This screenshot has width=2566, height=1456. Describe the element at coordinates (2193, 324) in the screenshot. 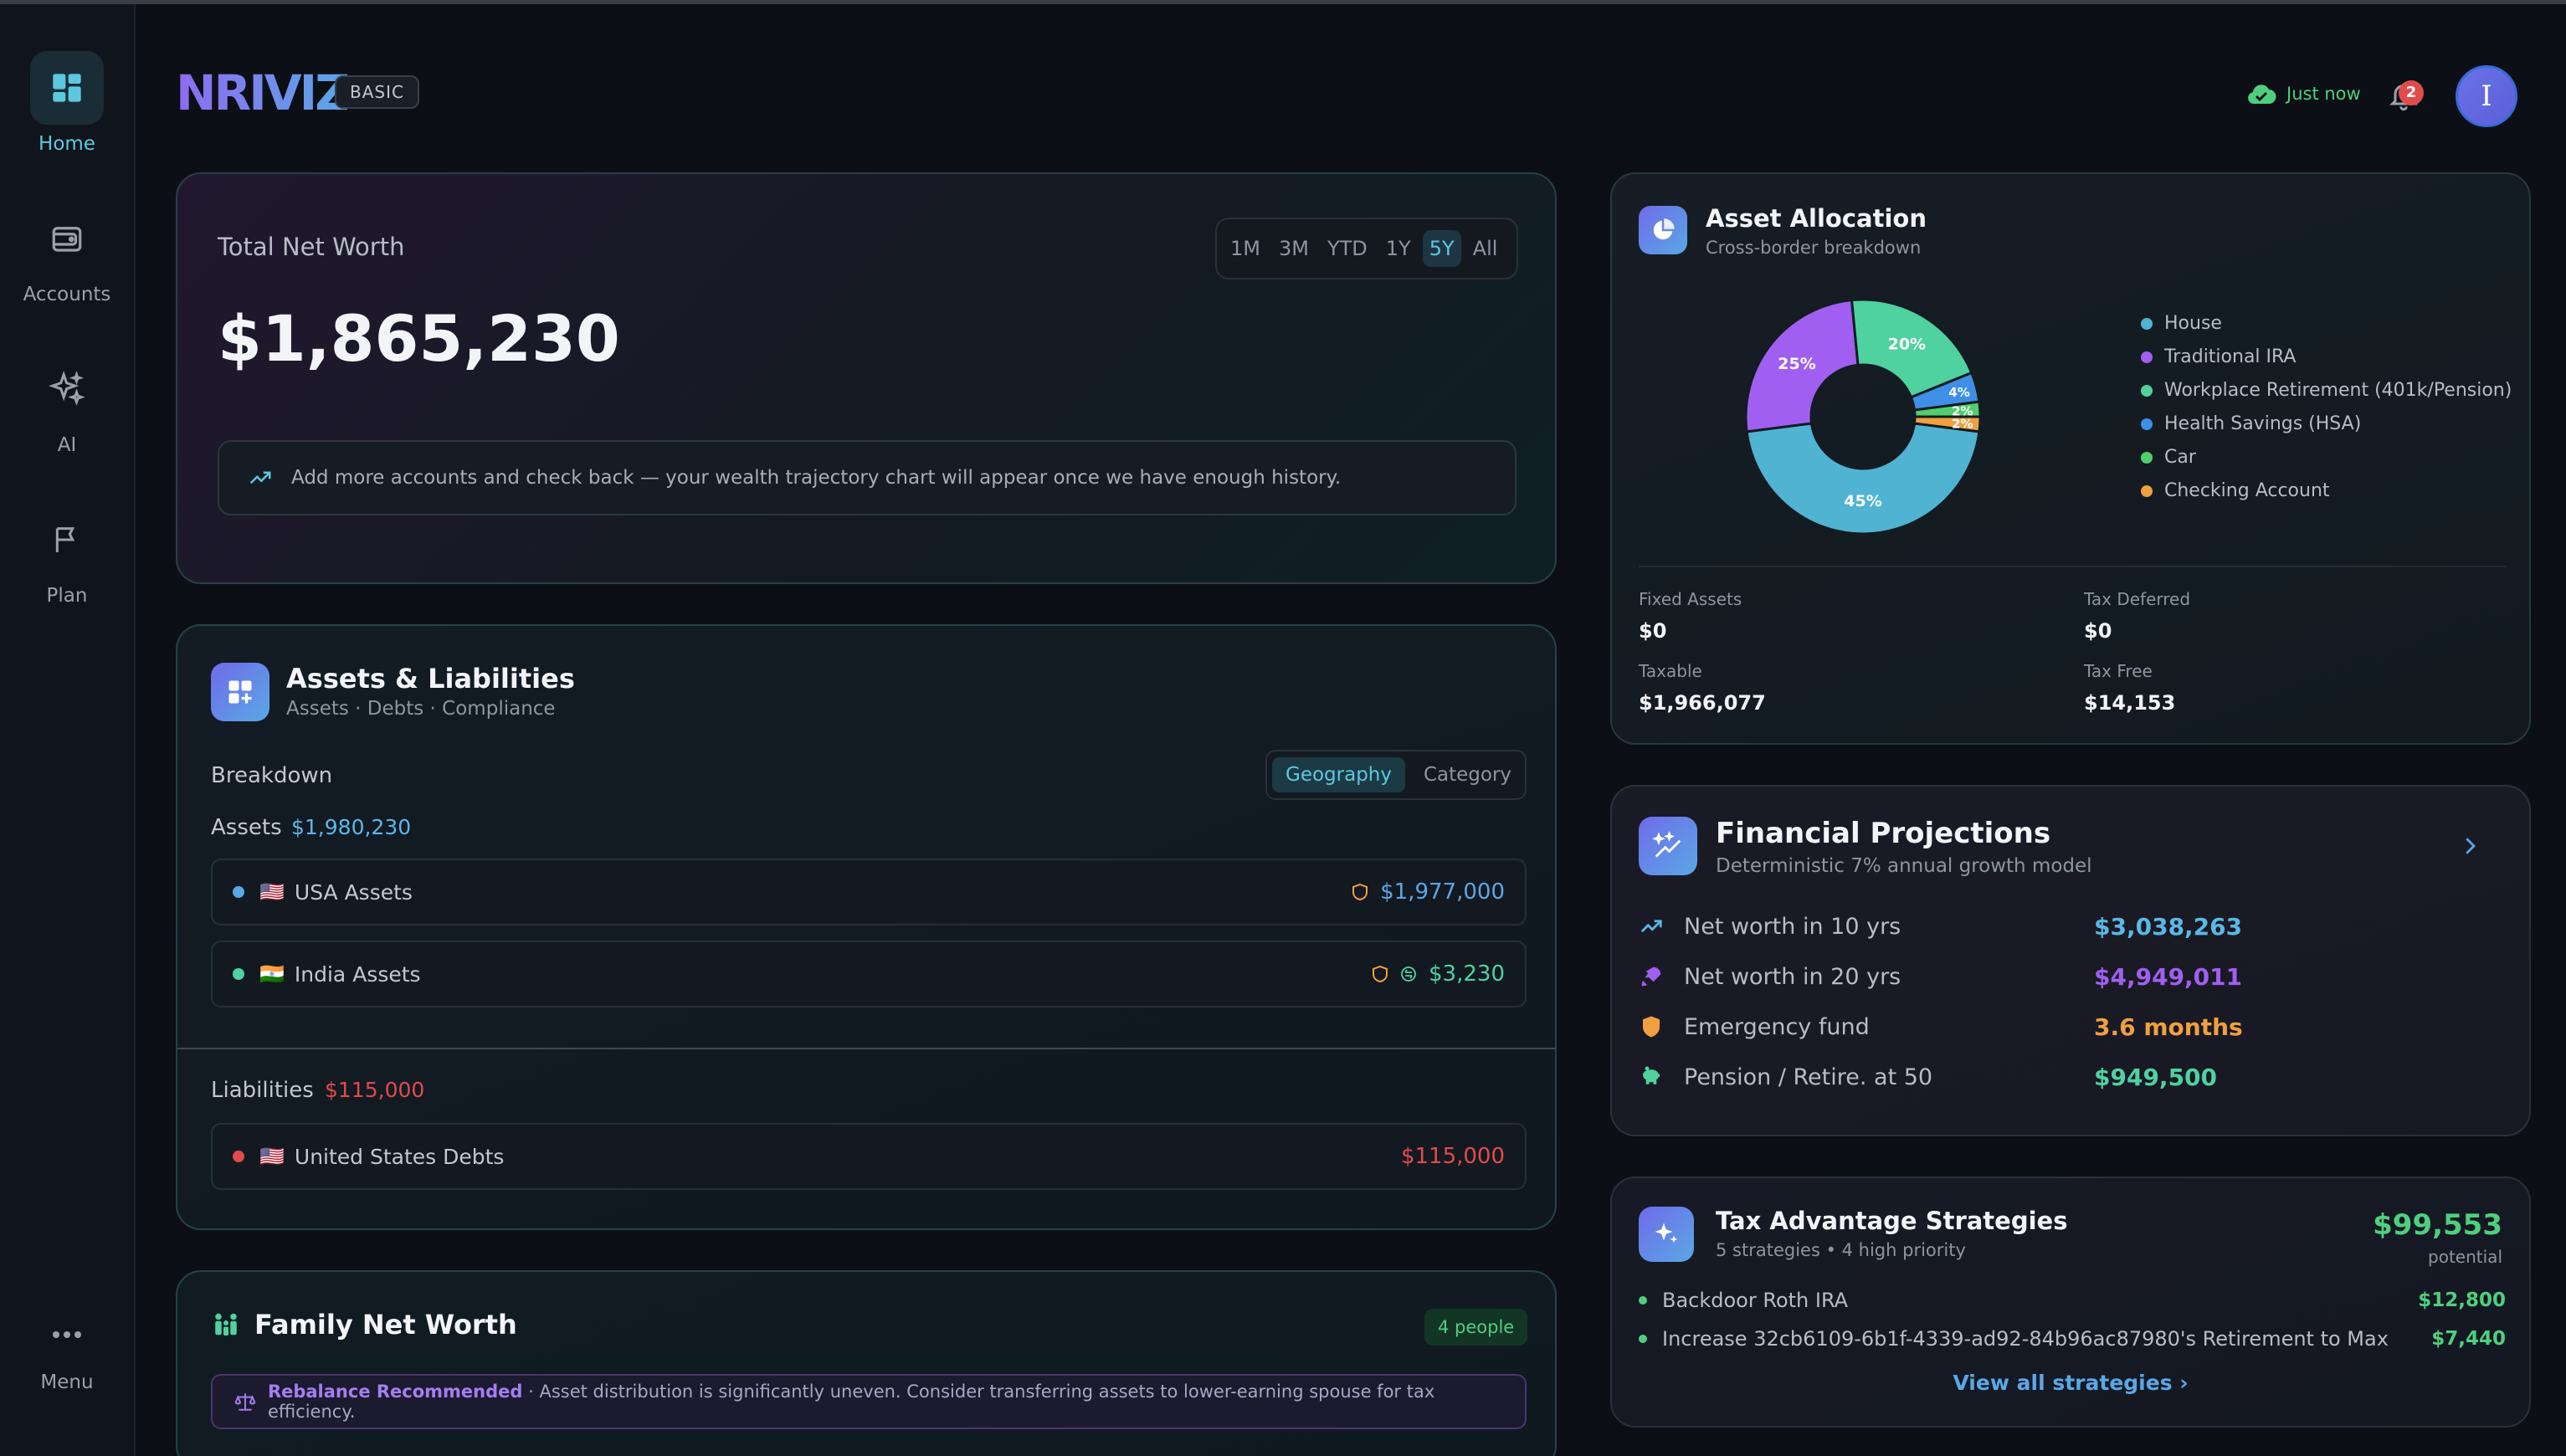

I see `legend-label: House` at that location.